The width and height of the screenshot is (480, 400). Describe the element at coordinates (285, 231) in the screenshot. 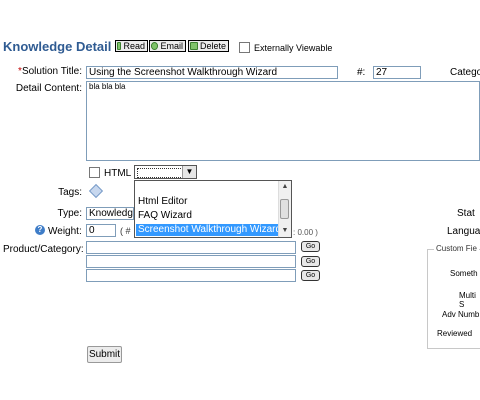

I see `scroll-down-icon: ▼` at that location.